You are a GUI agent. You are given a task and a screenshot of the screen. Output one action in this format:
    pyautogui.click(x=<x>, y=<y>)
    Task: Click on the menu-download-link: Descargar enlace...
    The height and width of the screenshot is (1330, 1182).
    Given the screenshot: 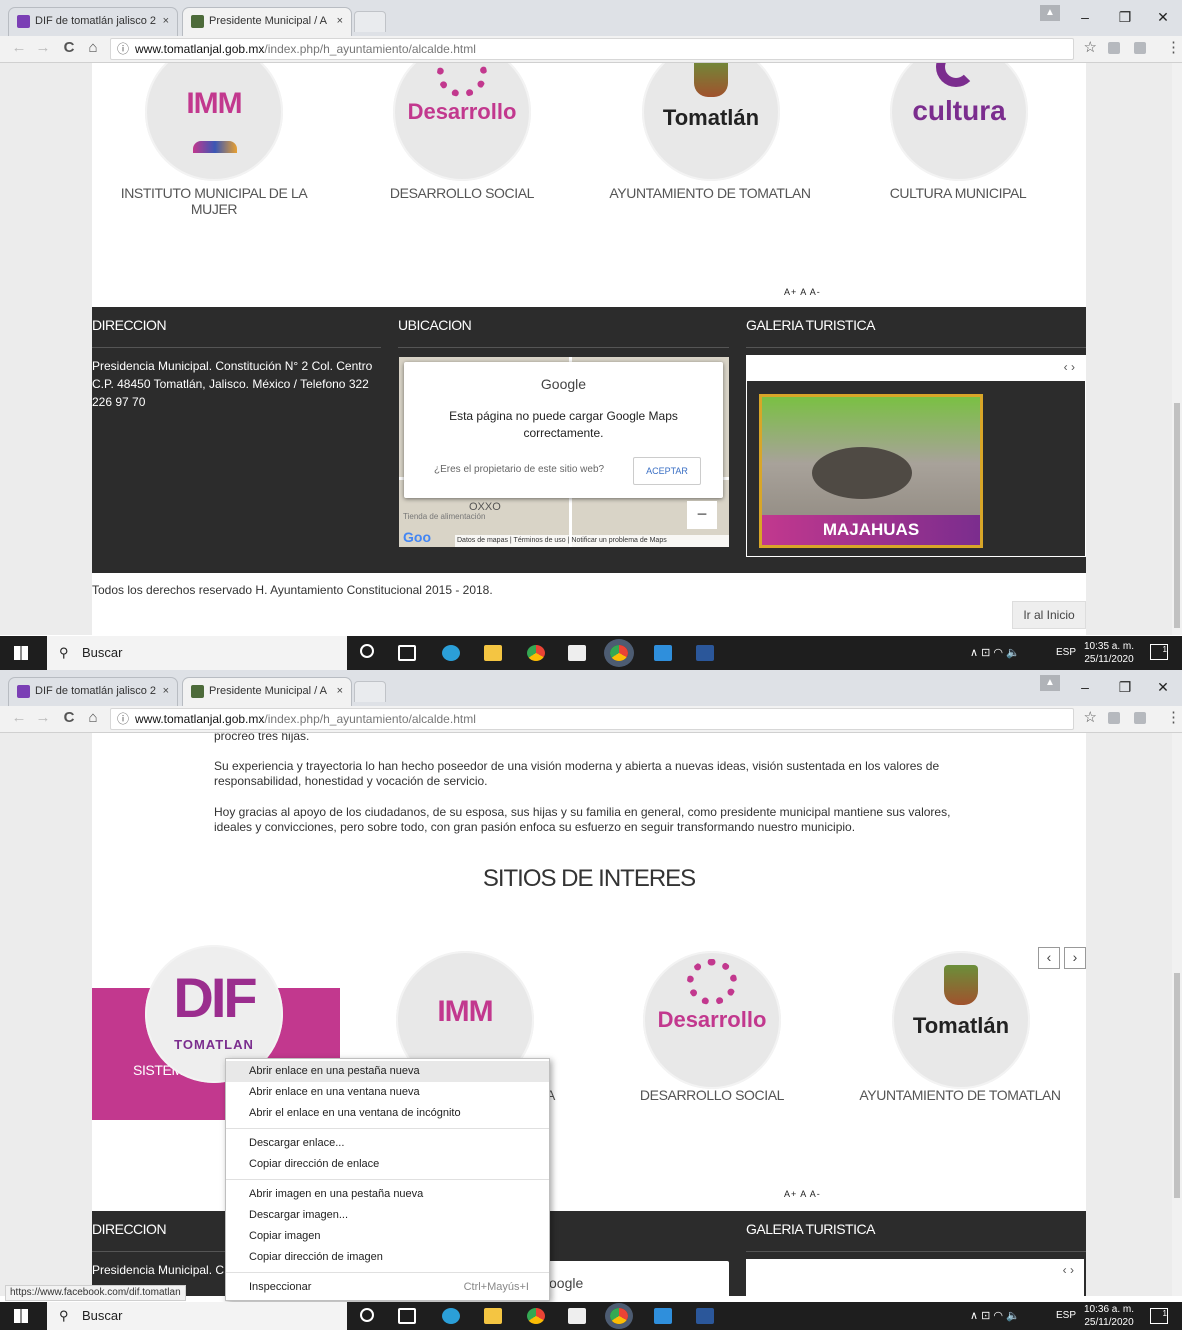 What is the action you would take?
    pyautogui.click(x=387, y=1143)
    